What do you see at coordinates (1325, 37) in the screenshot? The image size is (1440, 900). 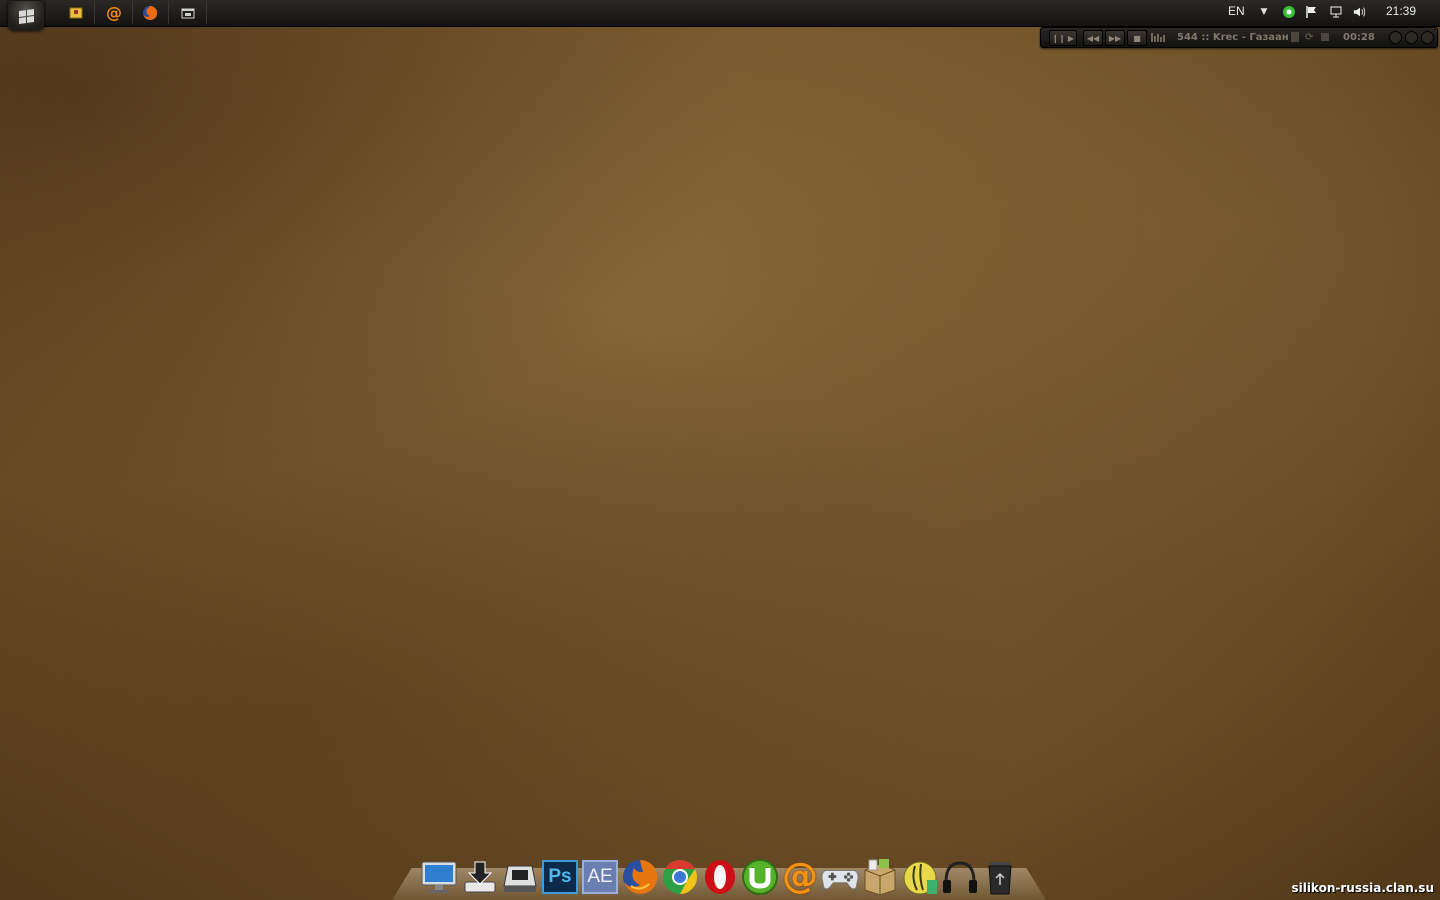 I see `lock-icon` at bounding box center [1325, 37].